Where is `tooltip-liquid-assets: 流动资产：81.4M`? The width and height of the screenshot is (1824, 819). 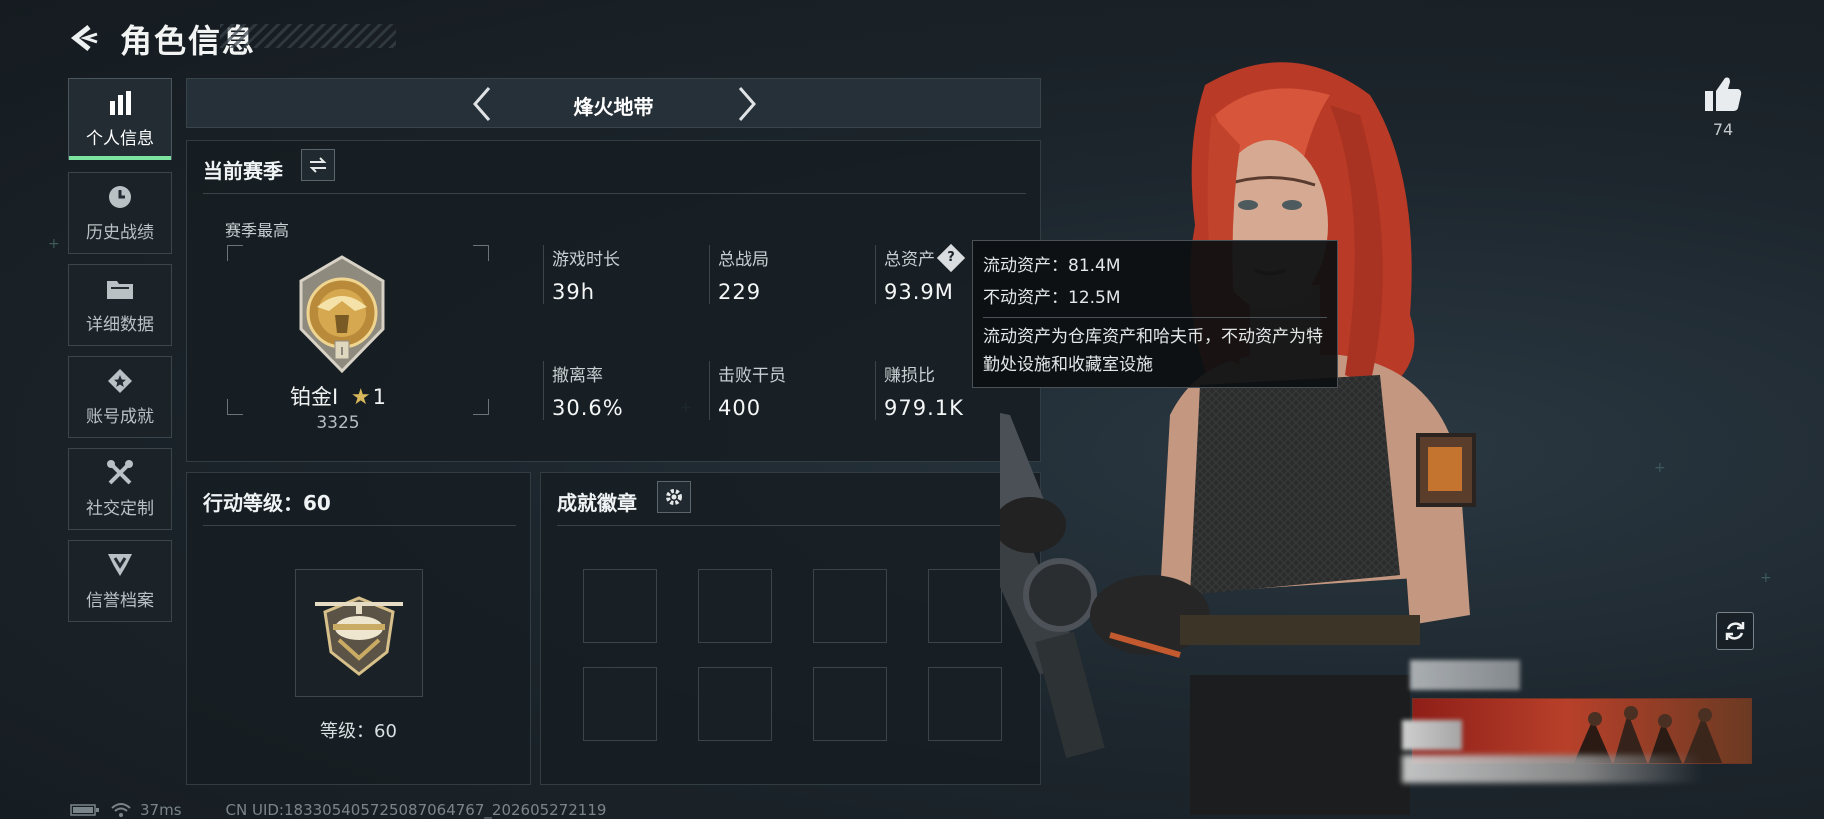
tooltip-liquid-assets: 流动资产：81.4M is located at coordinates (1052, 266).